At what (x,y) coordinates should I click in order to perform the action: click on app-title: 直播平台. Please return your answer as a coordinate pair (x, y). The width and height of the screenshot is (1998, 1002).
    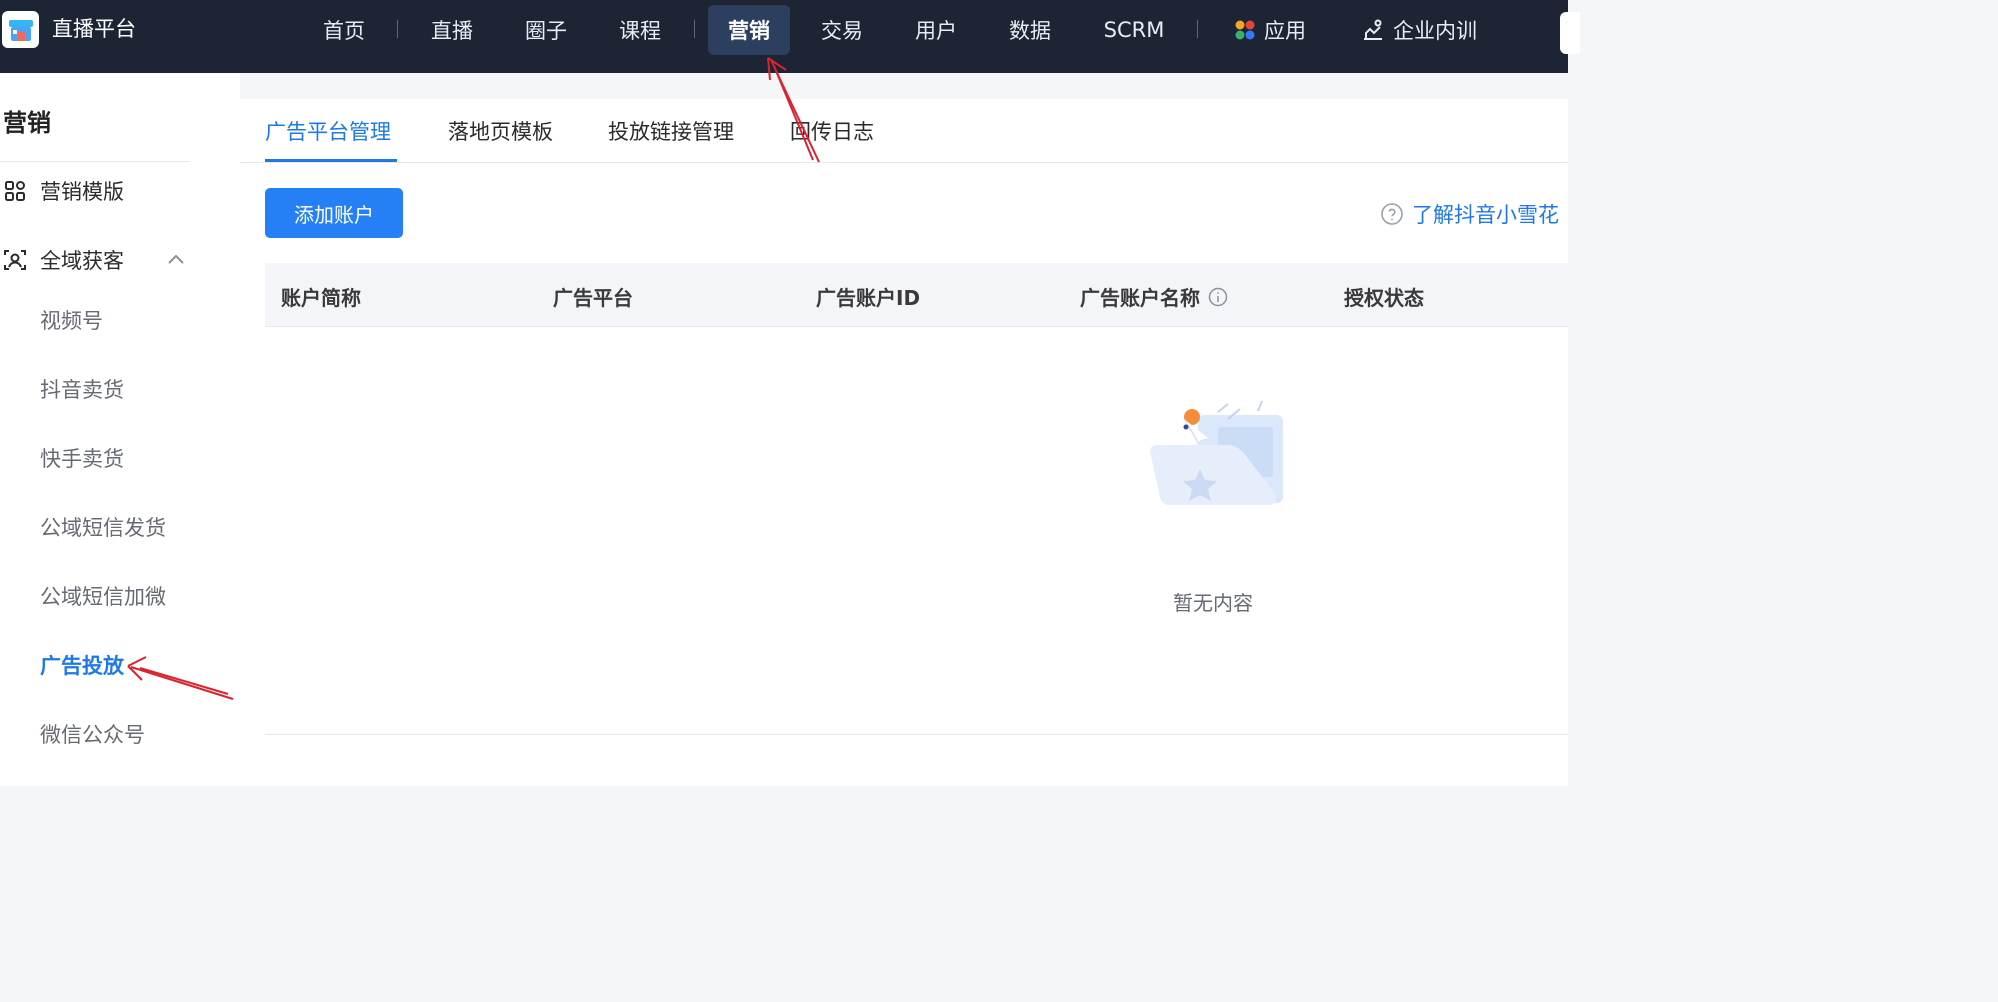
    Looking at the image, I should click on (94, 29).